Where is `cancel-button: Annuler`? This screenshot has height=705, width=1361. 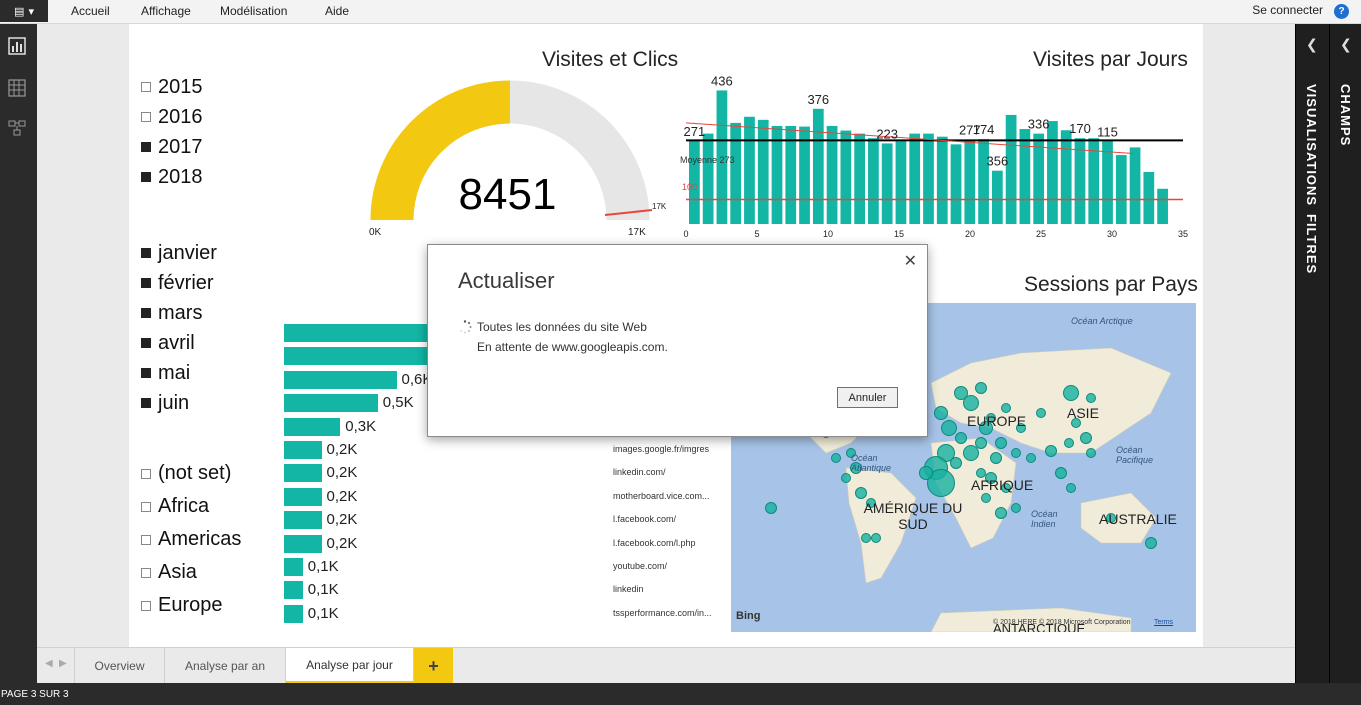 cancel-button: Annuler is located at coordinates (867, 397).